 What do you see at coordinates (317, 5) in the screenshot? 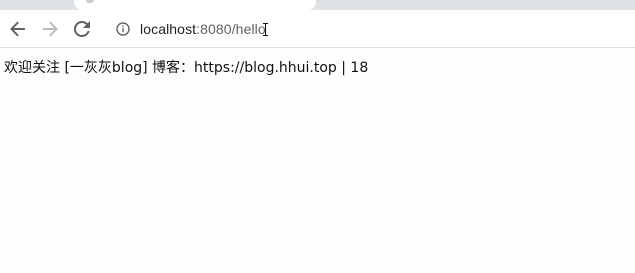
I see `tab-strip` at bounding box center [317, 5].